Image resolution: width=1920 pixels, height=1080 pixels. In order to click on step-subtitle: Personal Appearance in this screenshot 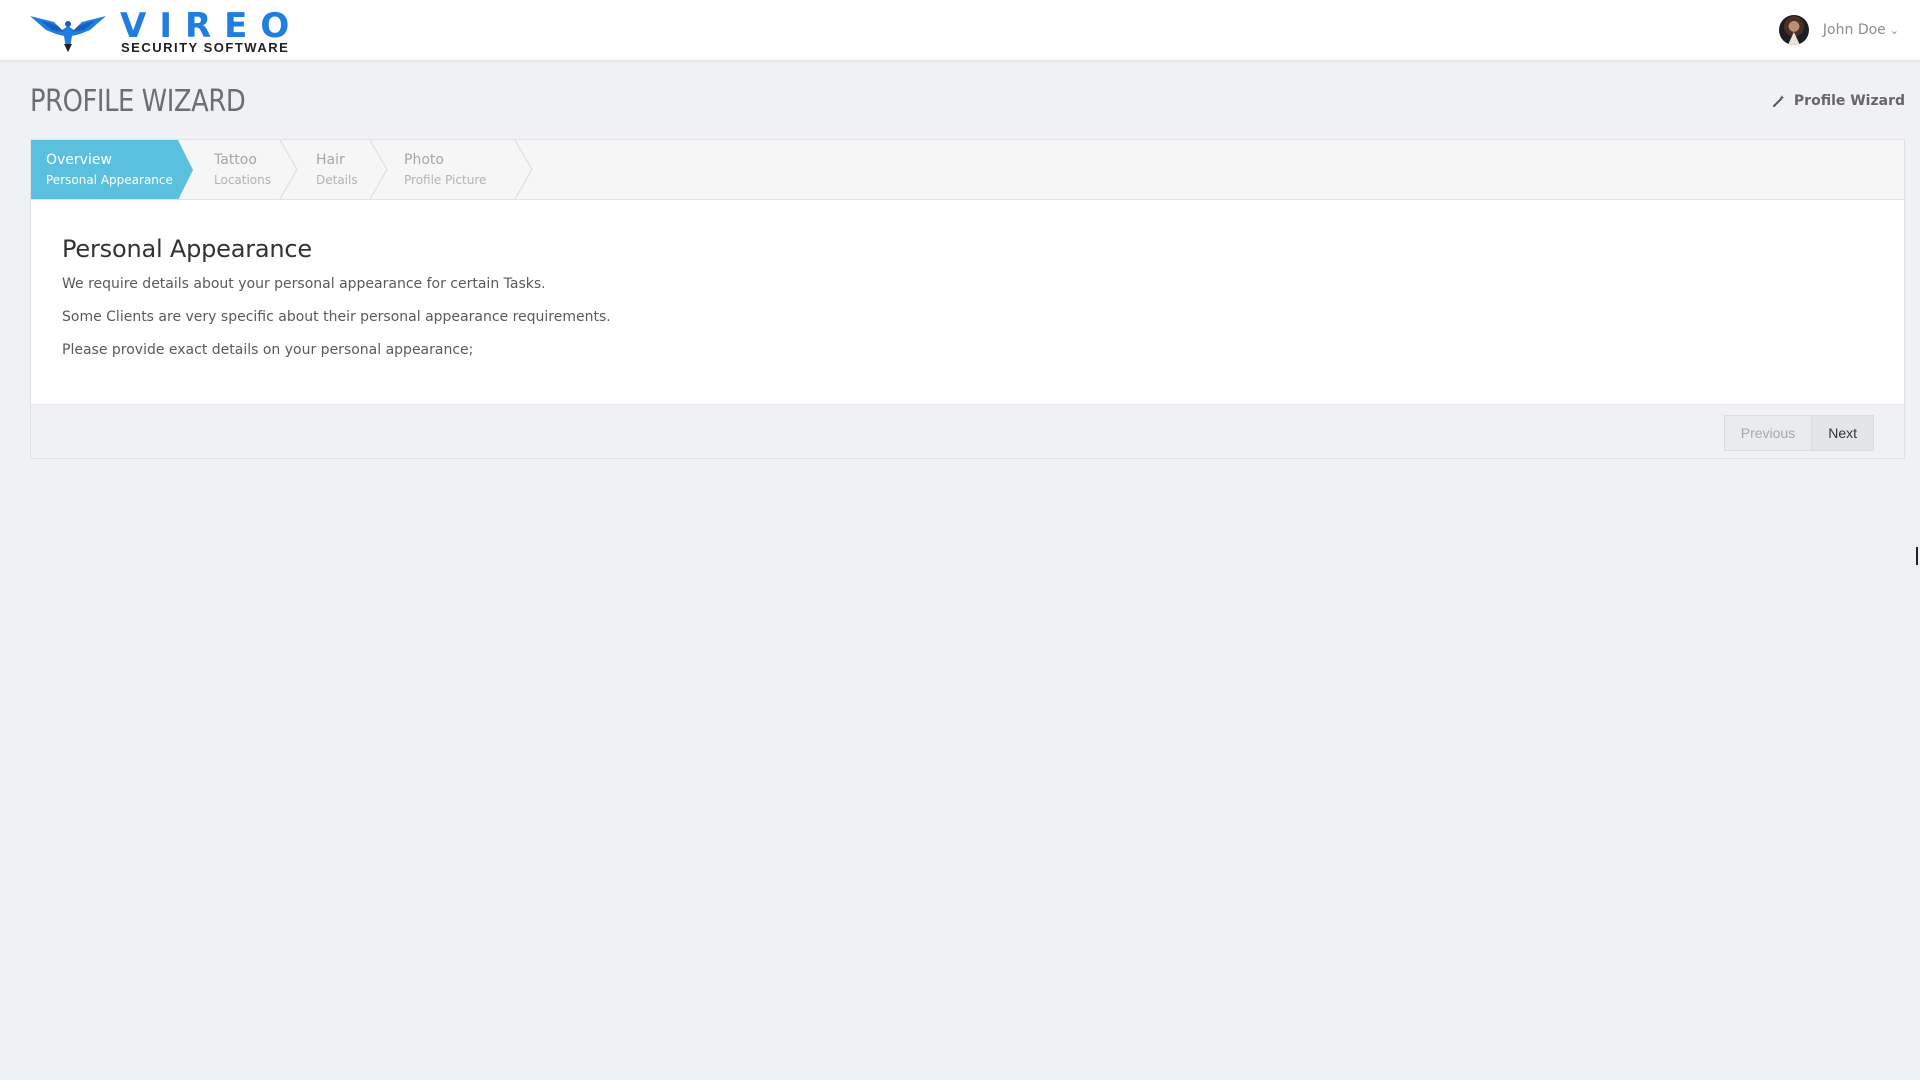, I will do `click(109, 180)`.